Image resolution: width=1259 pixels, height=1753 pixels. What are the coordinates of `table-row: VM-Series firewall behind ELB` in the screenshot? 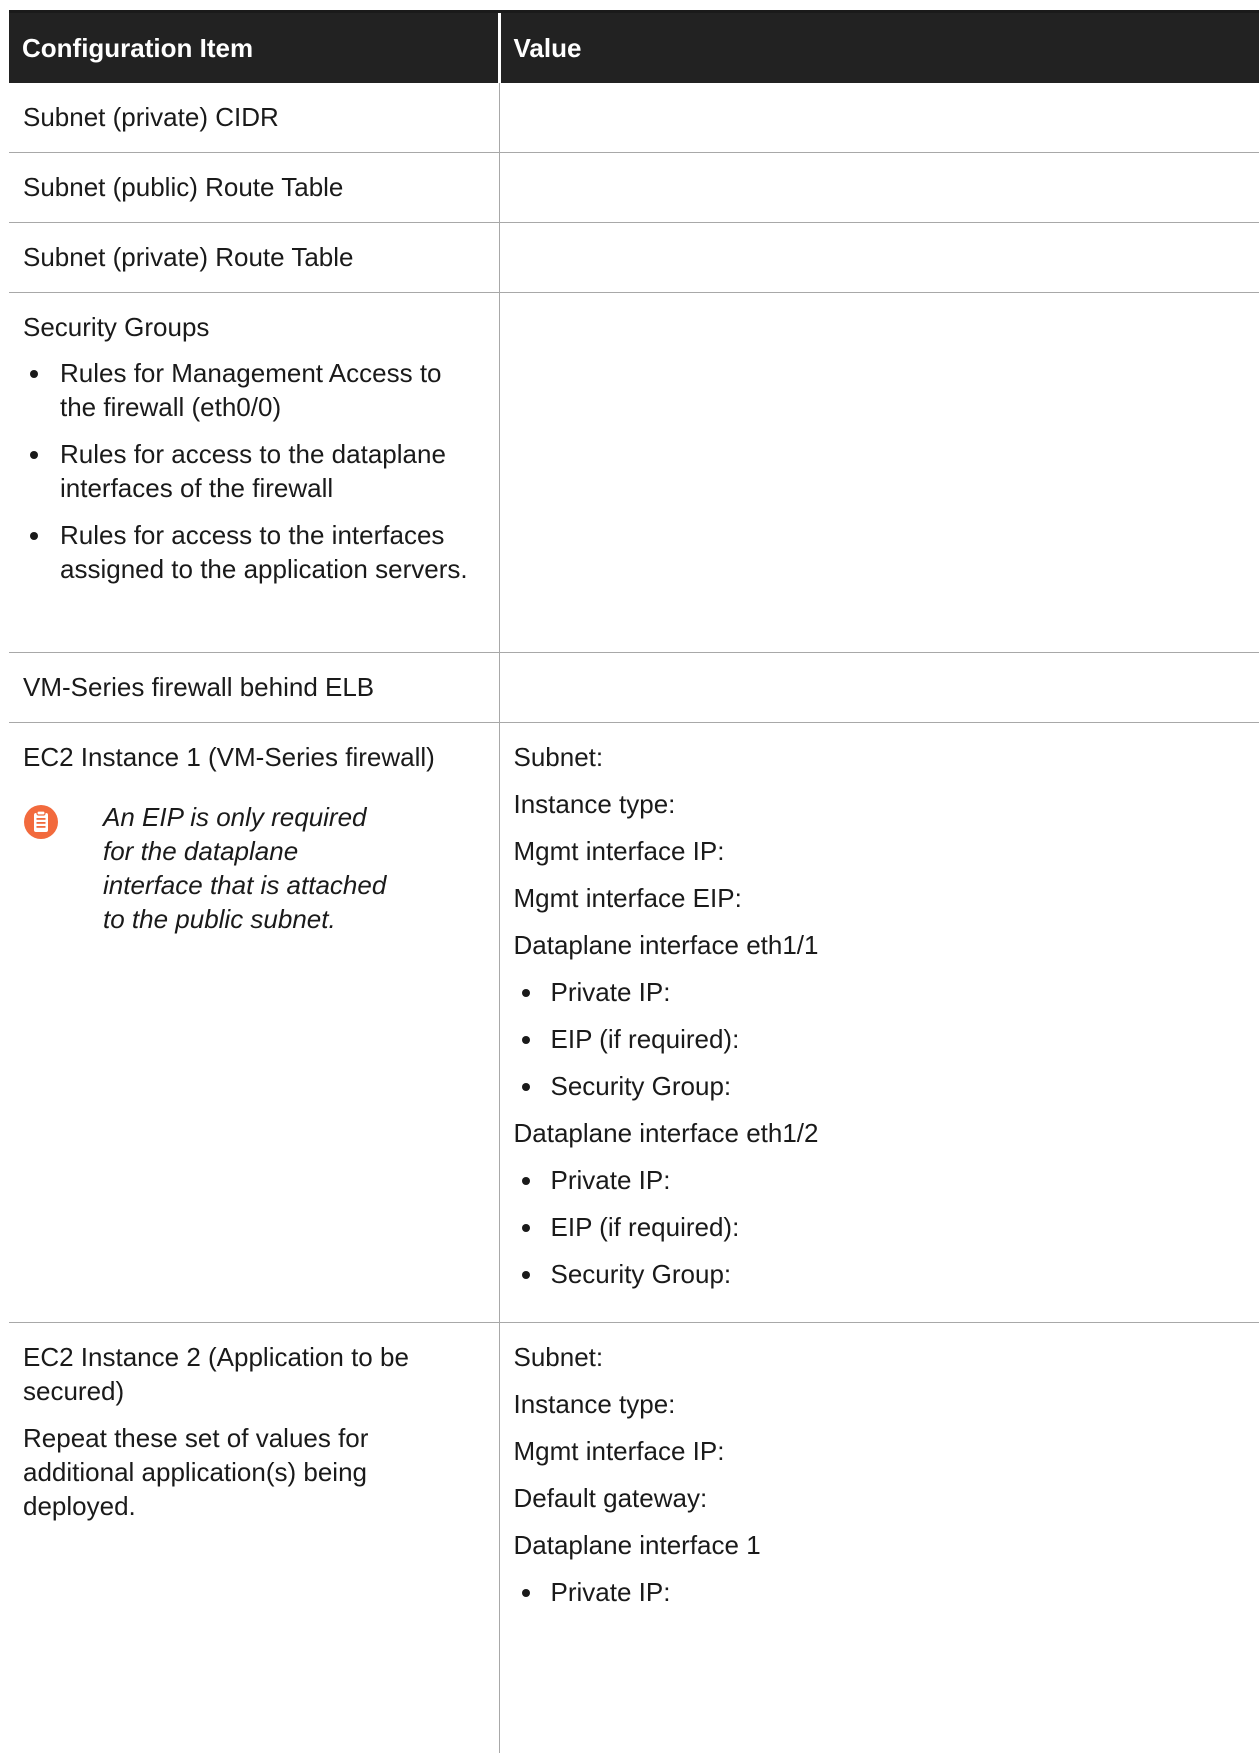 It's located at (634, 687).